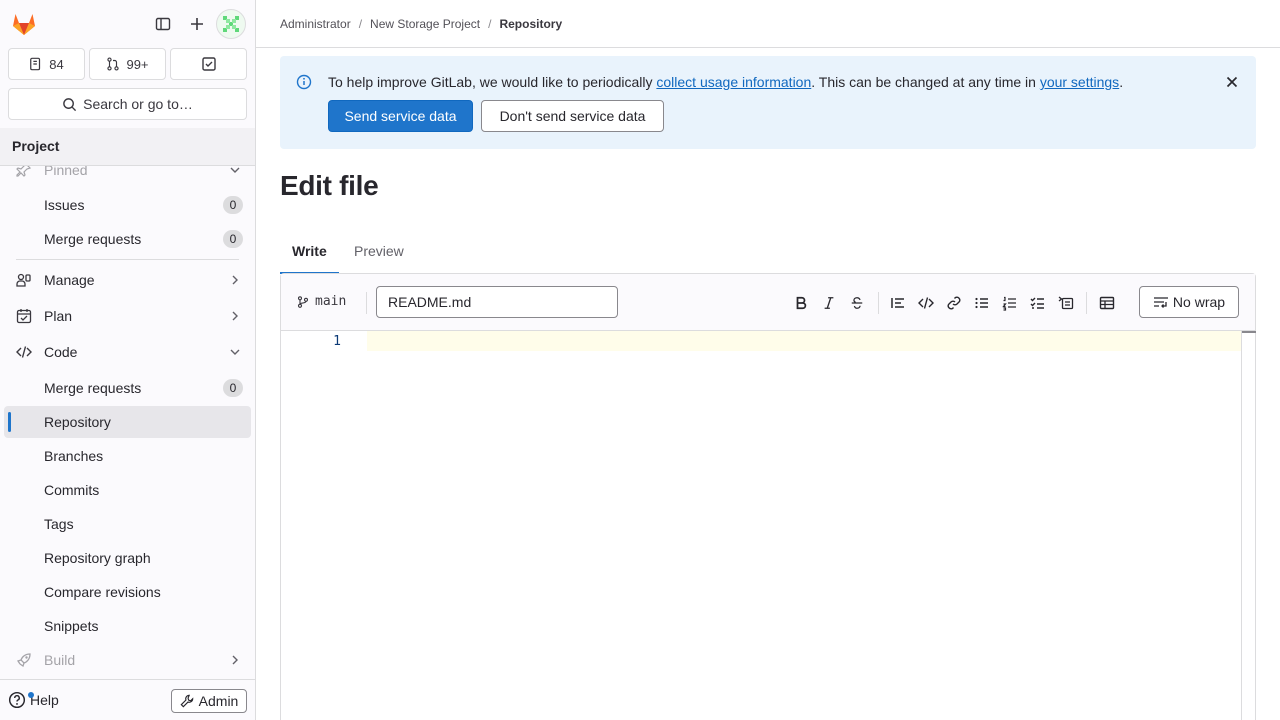 The width and height of the screenshot is (1280, 720). What do you see at coordinates (1010, 303) in the screenshot?
I see `numbered-list-icon` at bounding box center [1010, 303].